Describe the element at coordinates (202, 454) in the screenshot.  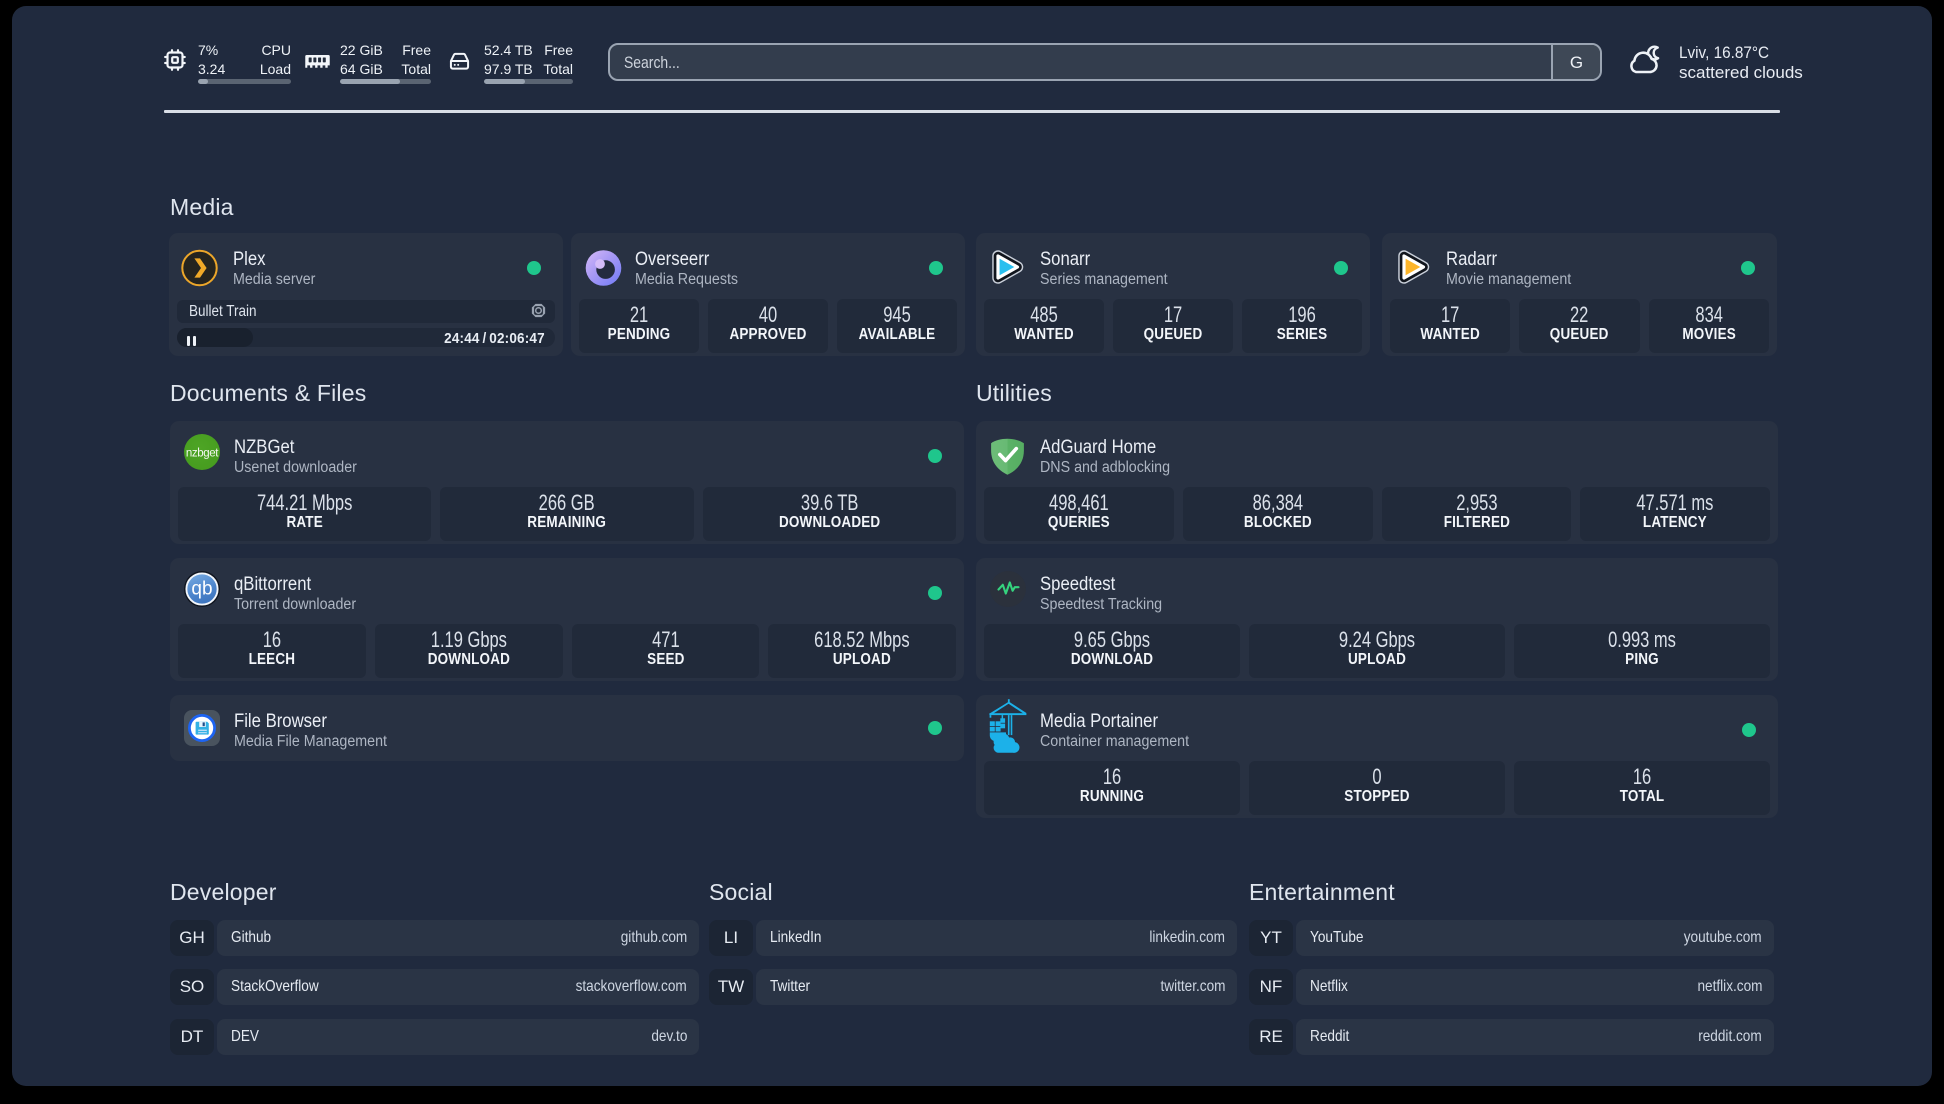
I see `svg-text: nzbget` at that location.